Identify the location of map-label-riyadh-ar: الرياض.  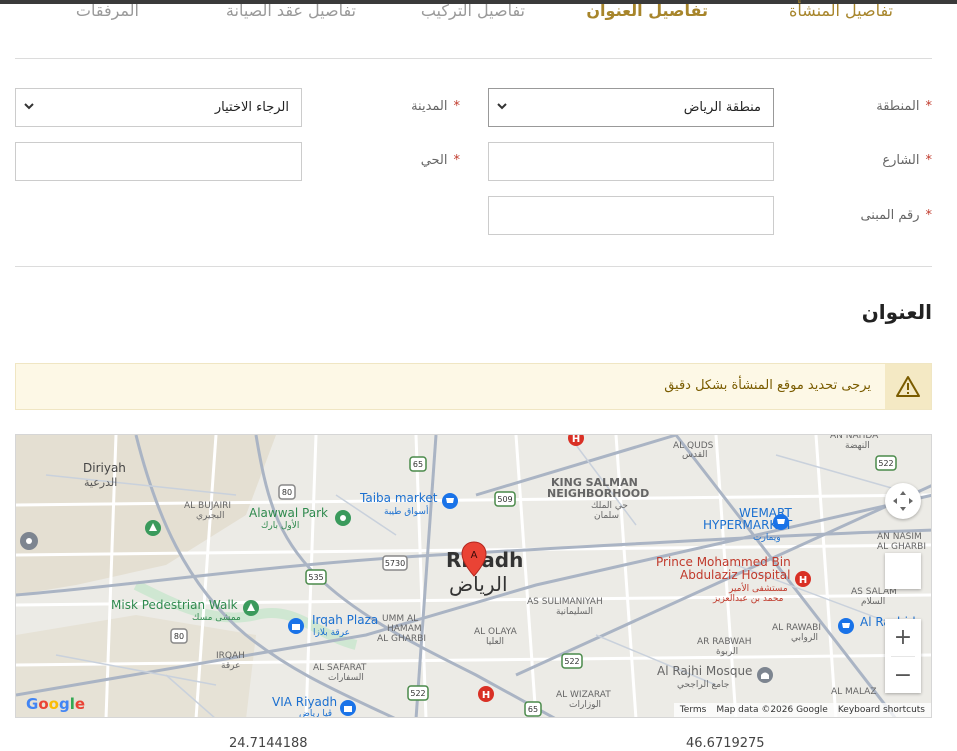
(478, 584).